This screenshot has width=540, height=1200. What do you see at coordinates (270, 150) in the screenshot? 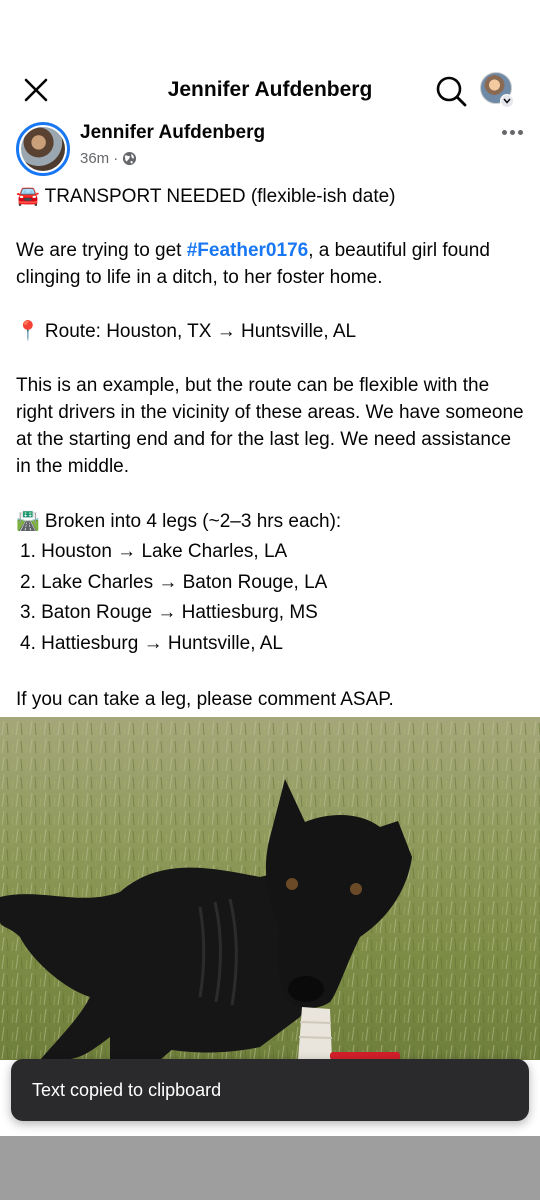
I see `post-header: Jennifer Aufdenberg 36m ·` at bounding box center [270, 150].